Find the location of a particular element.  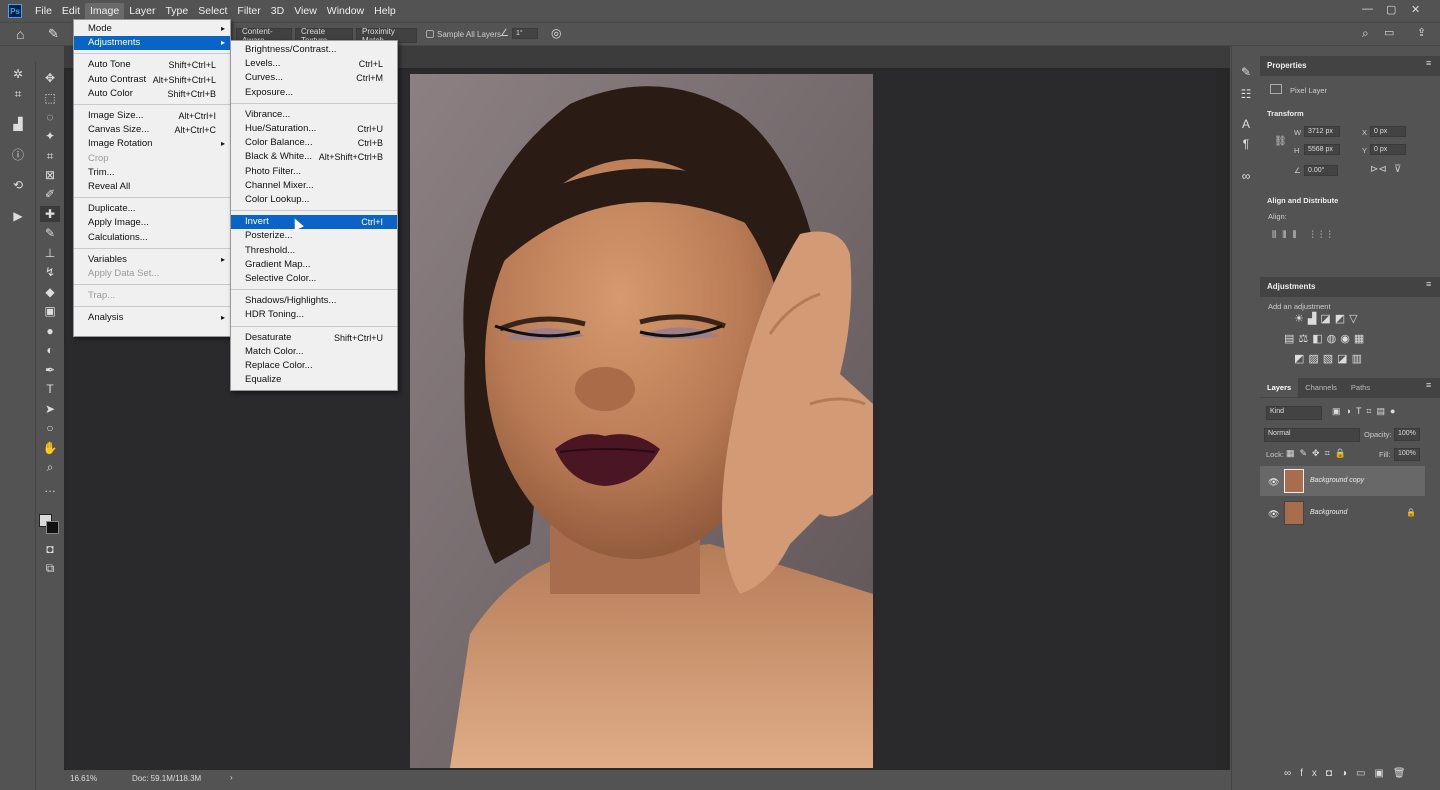

menu-item-image-rotation: Image Rotation ▸ is located at coordinates (152, 144).